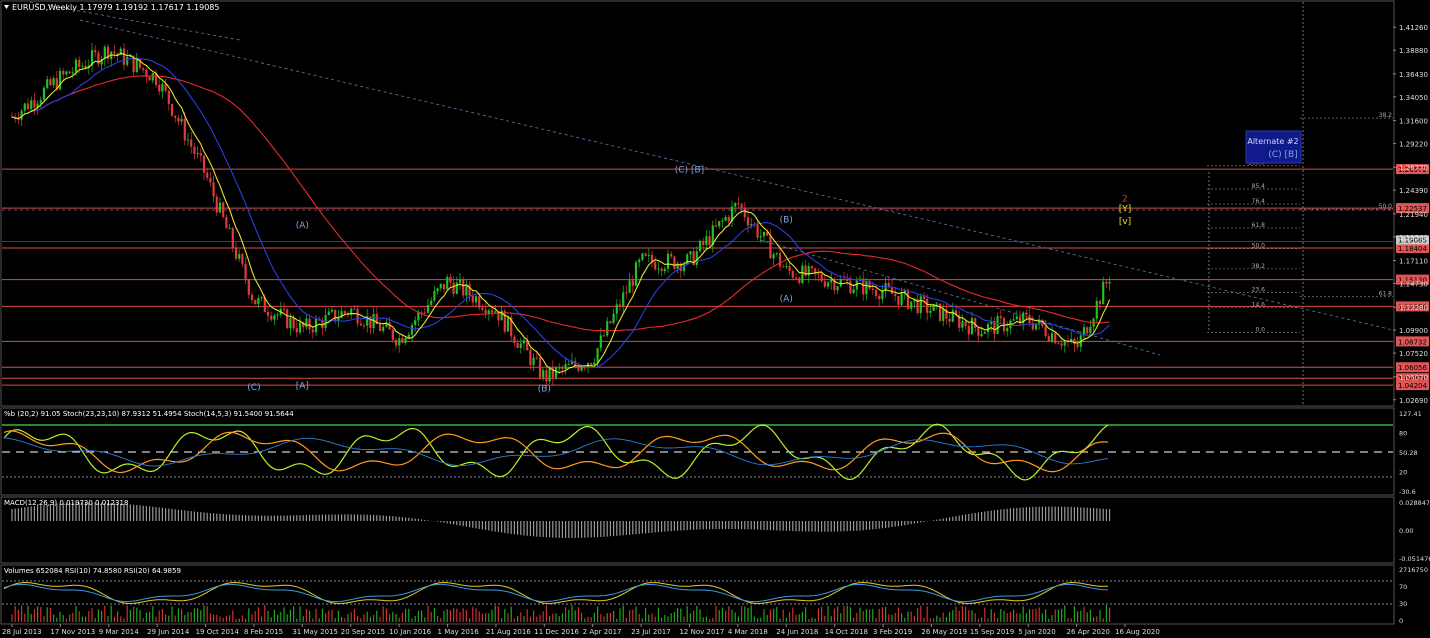 Image resolution: width=1430 pixels, height=638 pixels. What do you see at coordinates (1413, 28) in the screenshot?
I see `price-tick-label: 1.41260` at bounding box center [1413, 28].